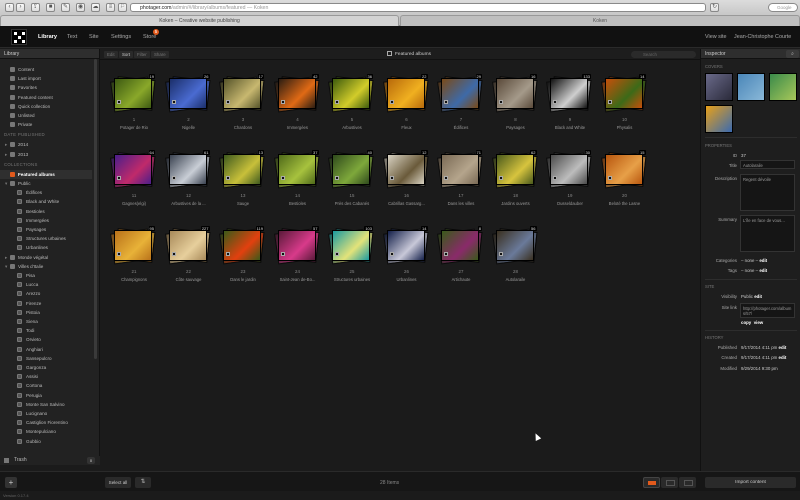  I want to click on add-collection-button: +, so click(11, 482).